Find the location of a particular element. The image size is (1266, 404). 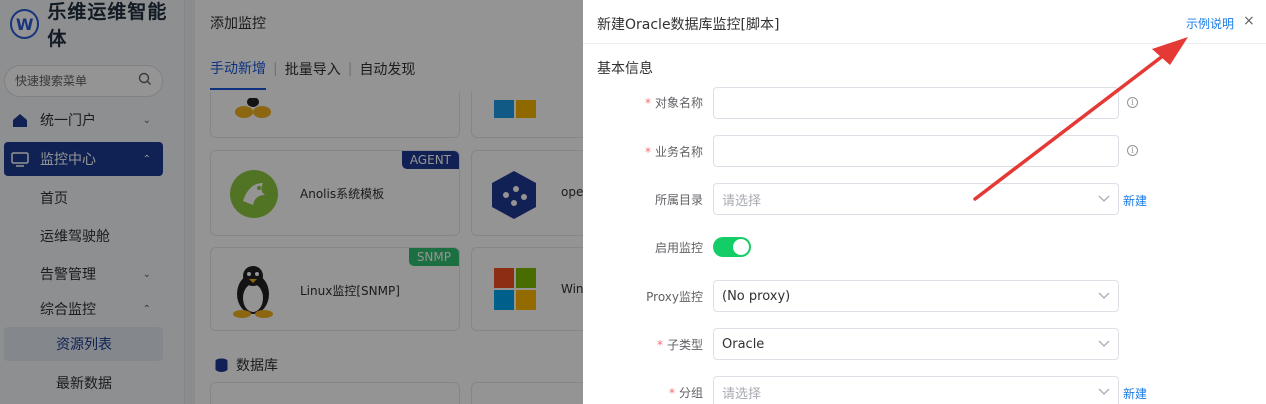

select-value: (No proxy) is located at coordinates (756, 296).